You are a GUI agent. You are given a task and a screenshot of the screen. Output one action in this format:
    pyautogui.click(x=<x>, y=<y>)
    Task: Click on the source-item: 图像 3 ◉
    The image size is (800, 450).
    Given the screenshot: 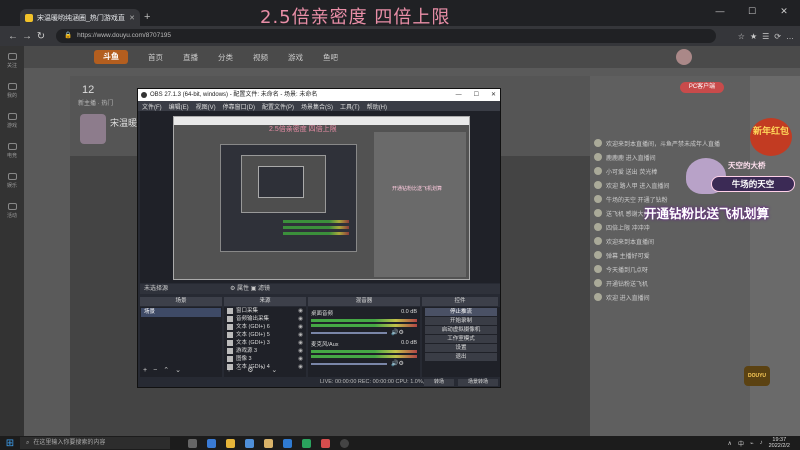 What is the action you would take?
    pyautogui.click(x=265, y=359)
    